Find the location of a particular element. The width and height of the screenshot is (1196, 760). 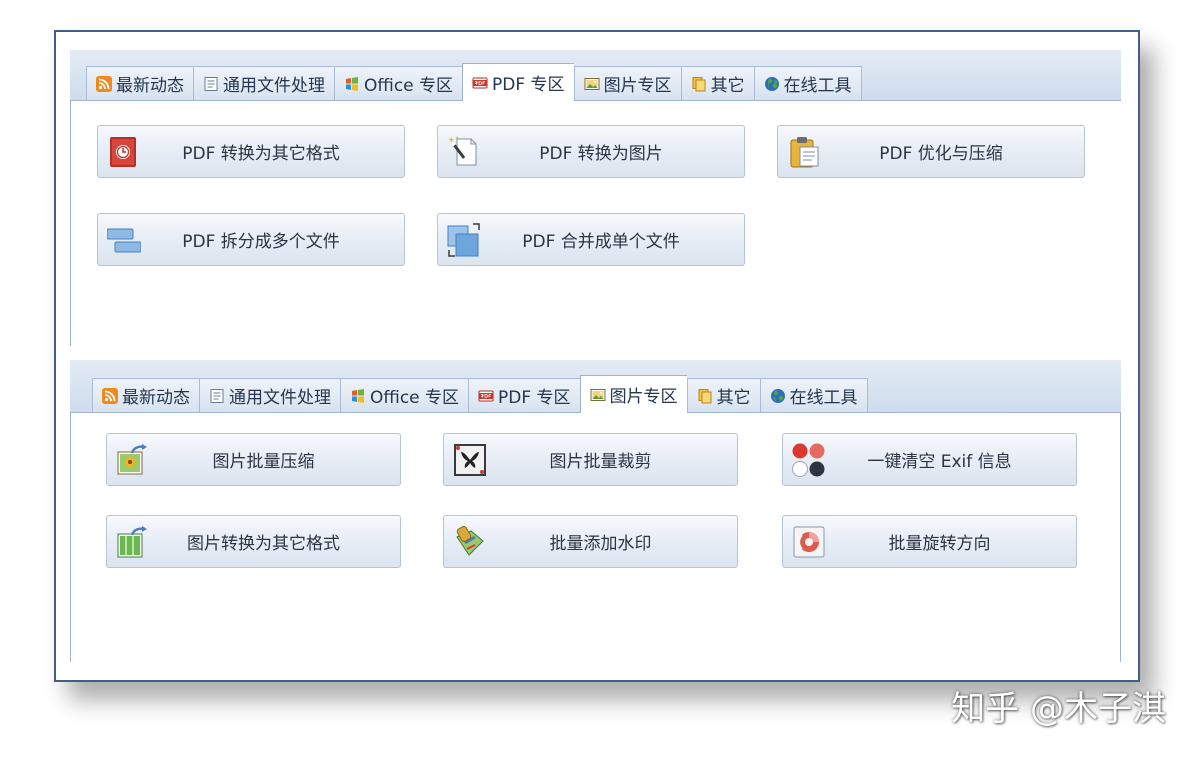

button-label: 批量添加水印 is located at coordinates (600, 544).